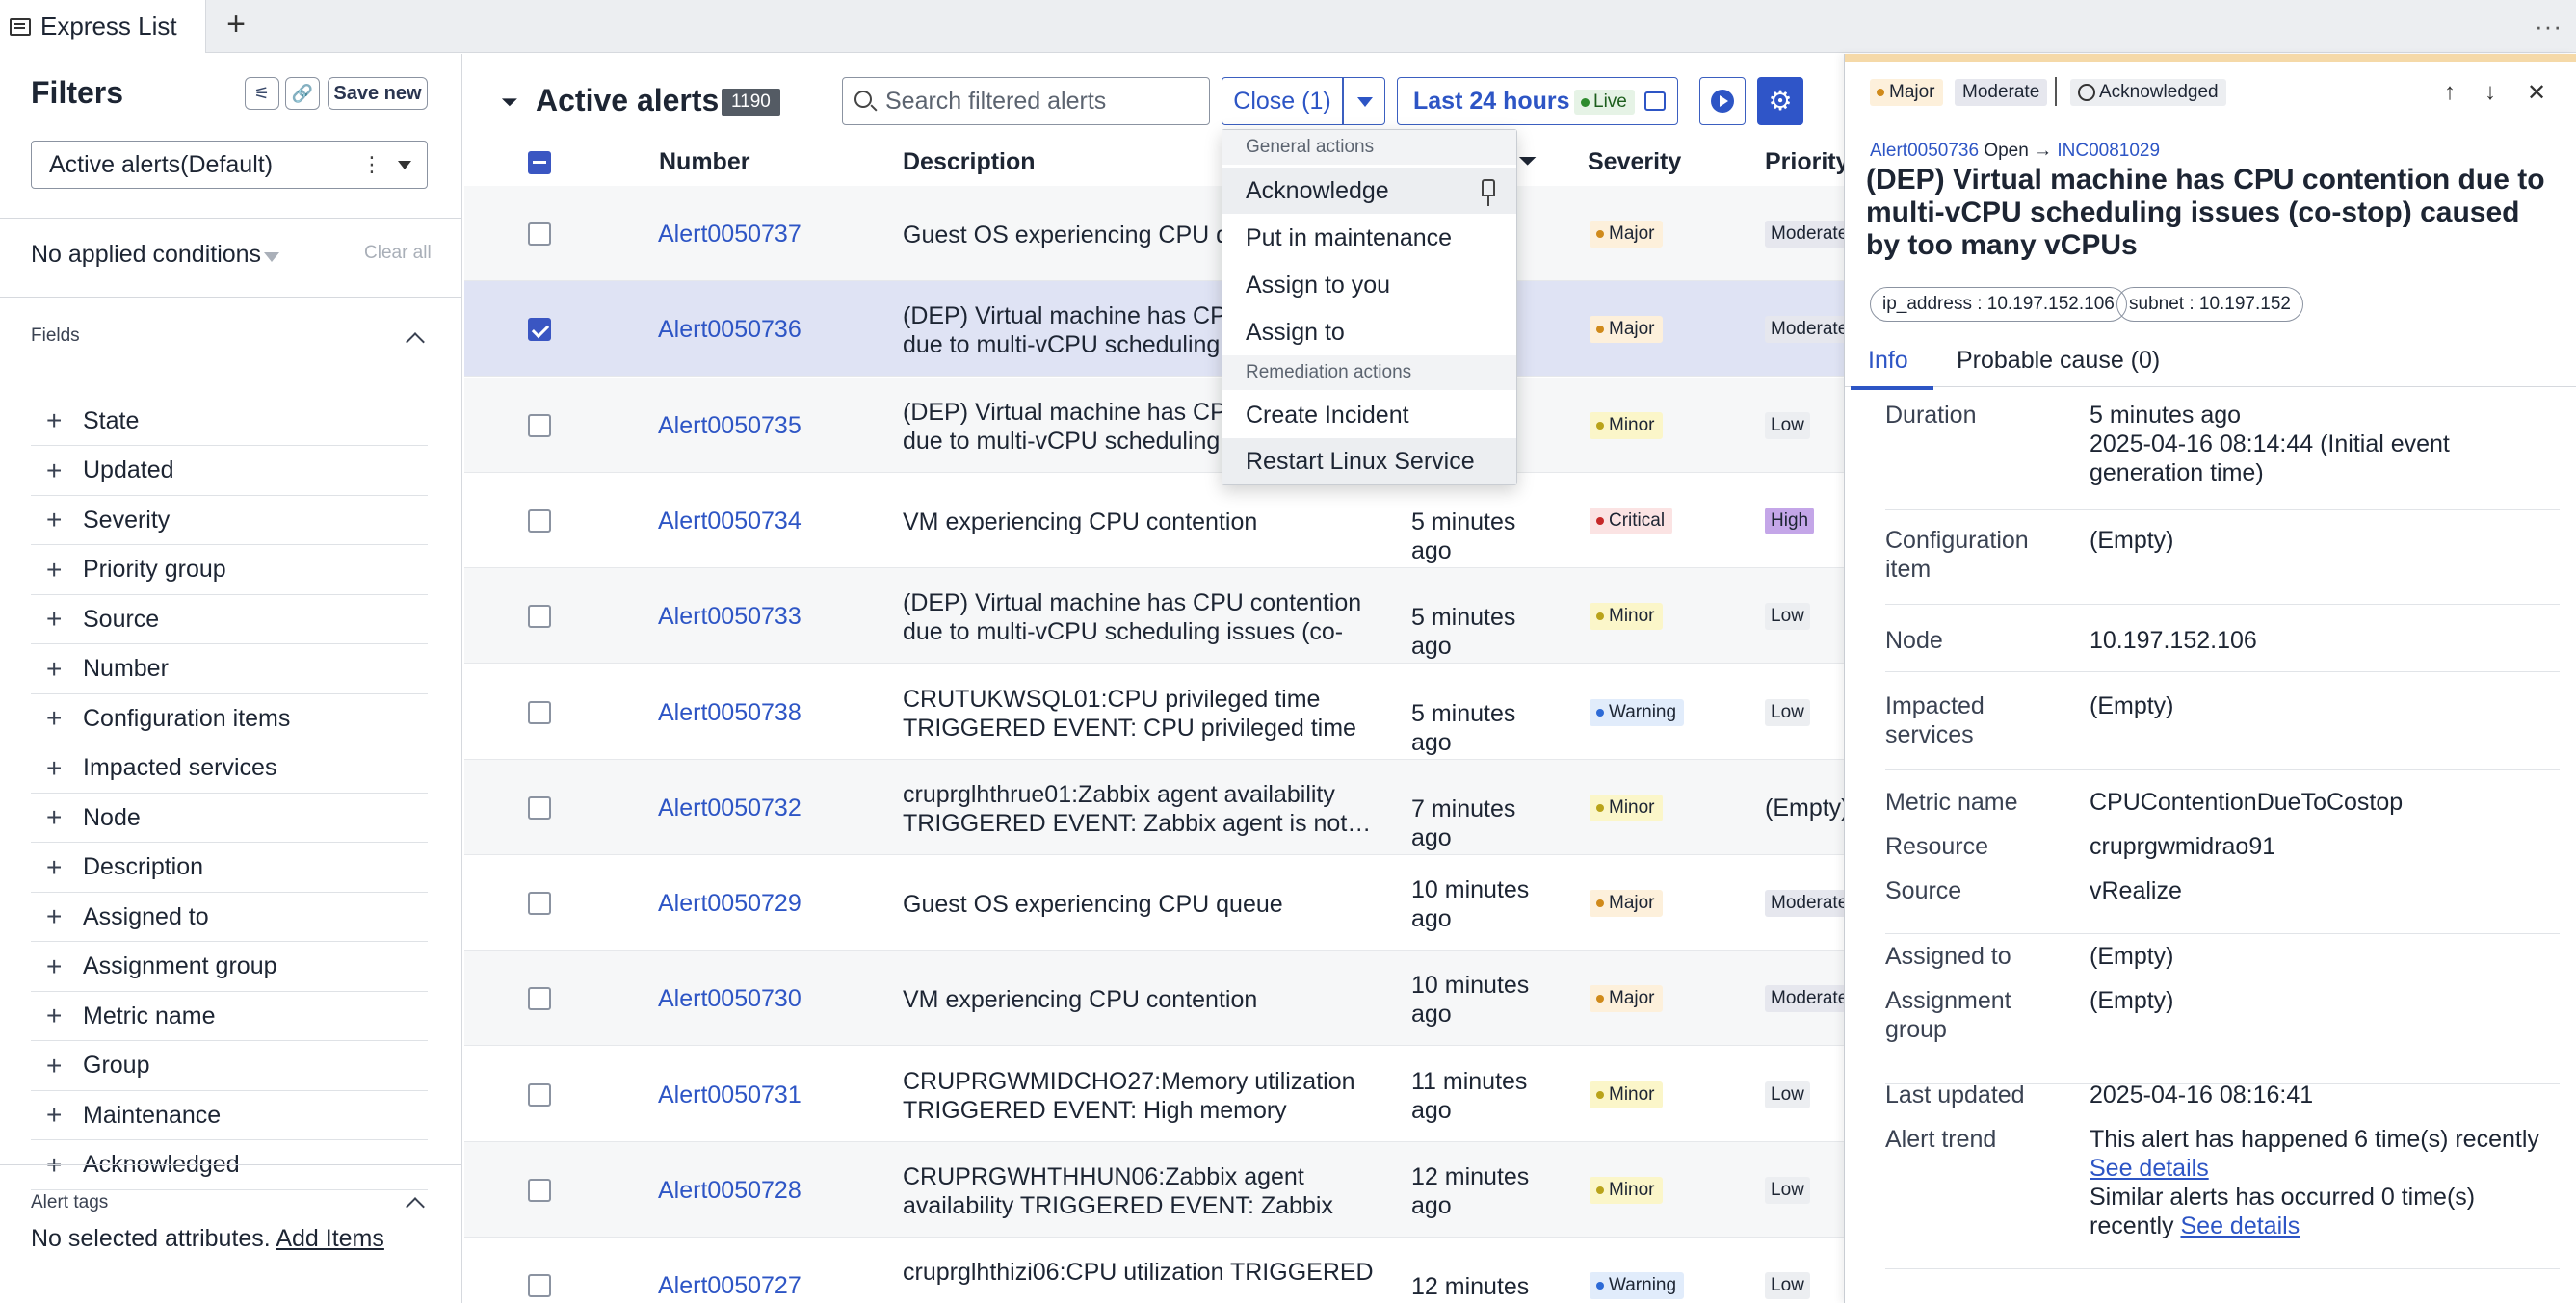 The width and height of the screenshot is (2576, 1303). What do you see at coordinates (378, 93) in the screenshot?
I see `save-new-button: Save new` at bounding box center [378, 93].